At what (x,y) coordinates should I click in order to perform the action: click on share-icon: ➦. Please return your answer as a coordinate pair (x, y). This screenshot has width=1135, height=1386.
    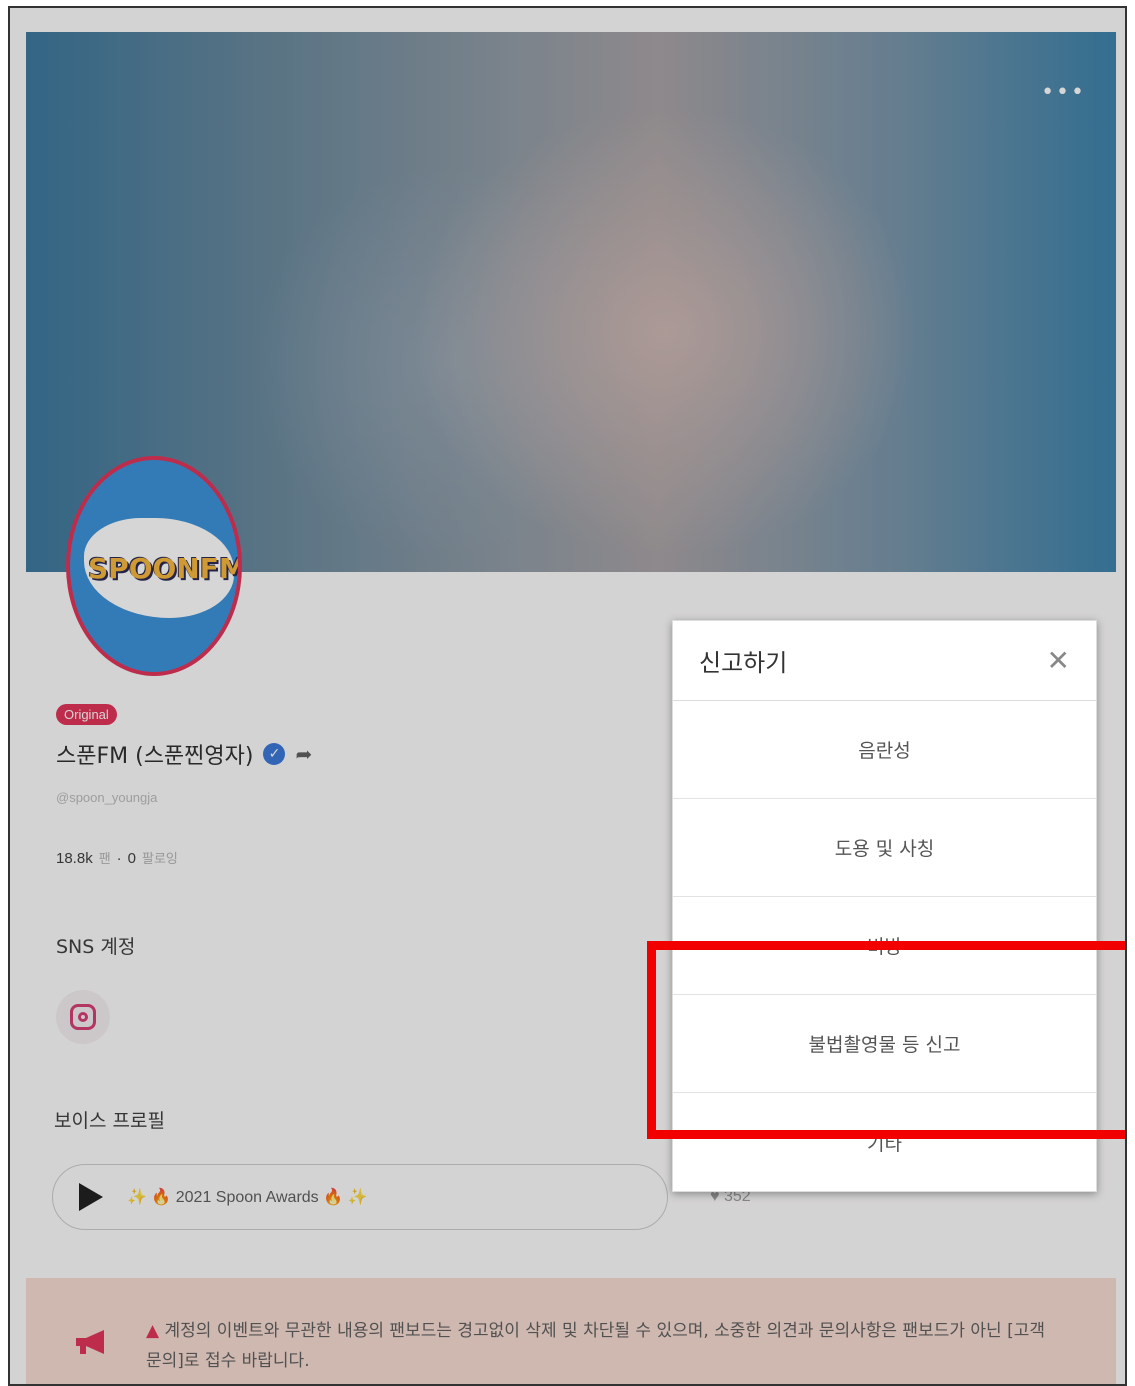
    Looking at the image, I should click on (303, 754).